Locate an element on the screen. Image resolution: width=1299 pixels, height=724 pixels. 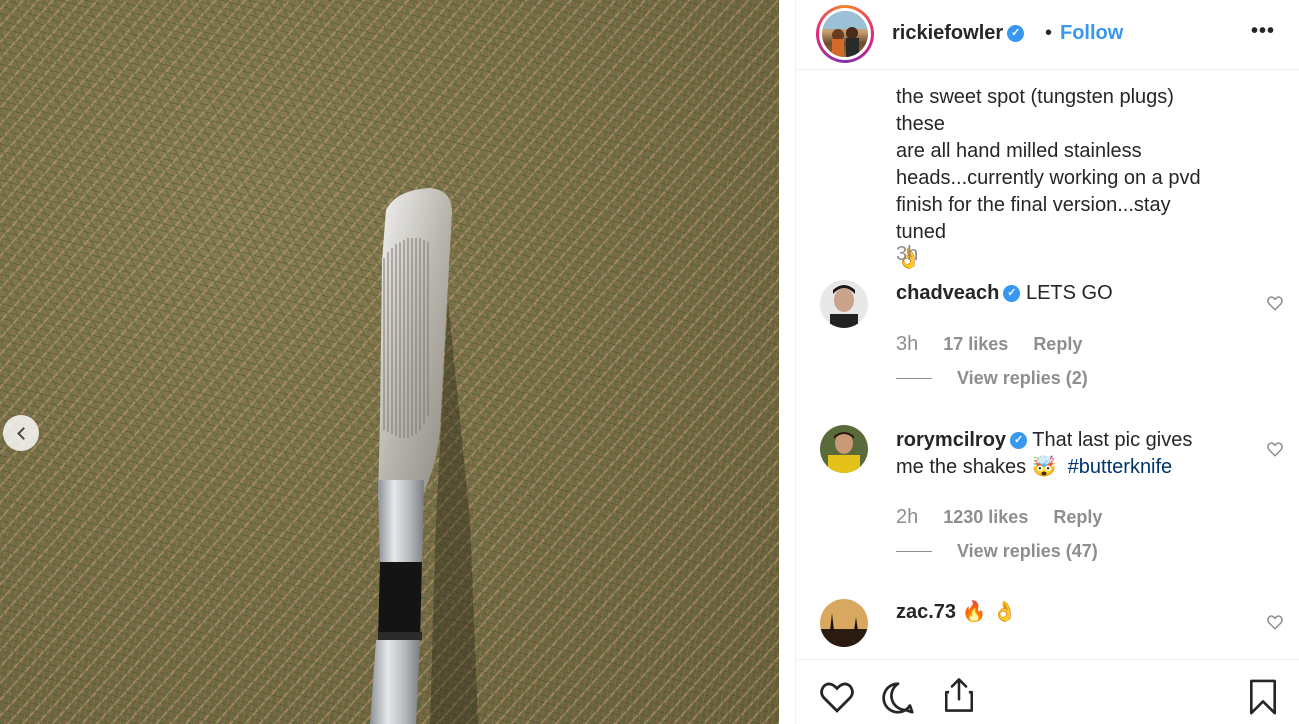
view-replies-button: View replies (47) is located at coordinates (997, 551).